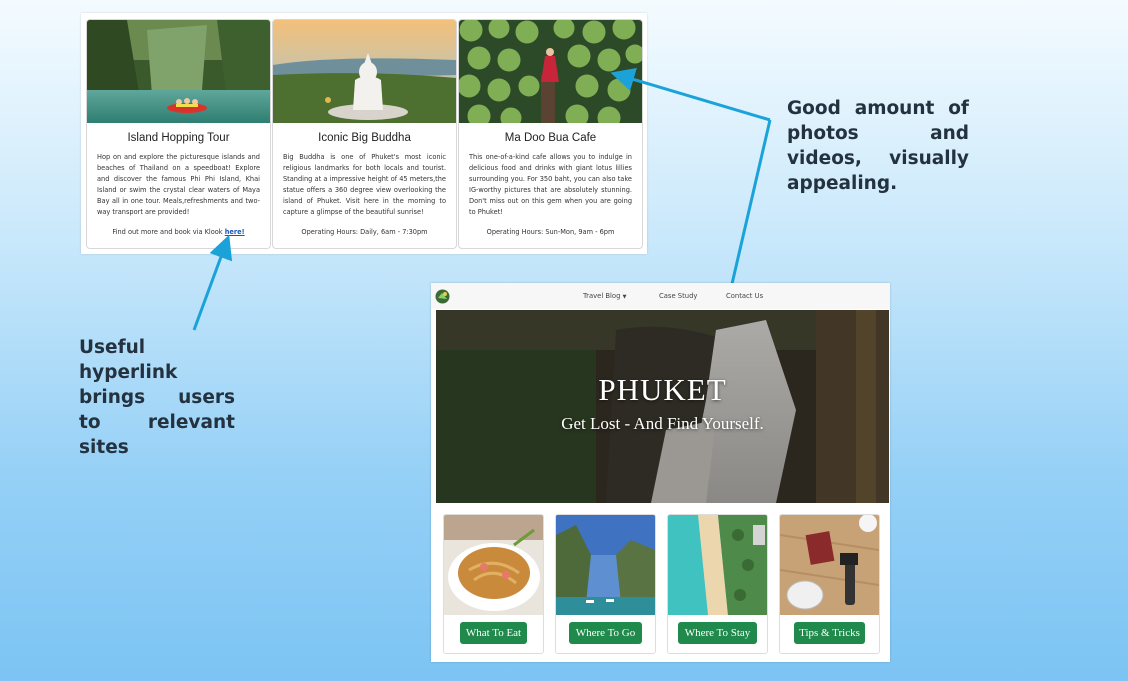 The width and height of the screenshot is (1128, 681). I want to click on tile-where-to-go: Where To Go, so click(605, 584).